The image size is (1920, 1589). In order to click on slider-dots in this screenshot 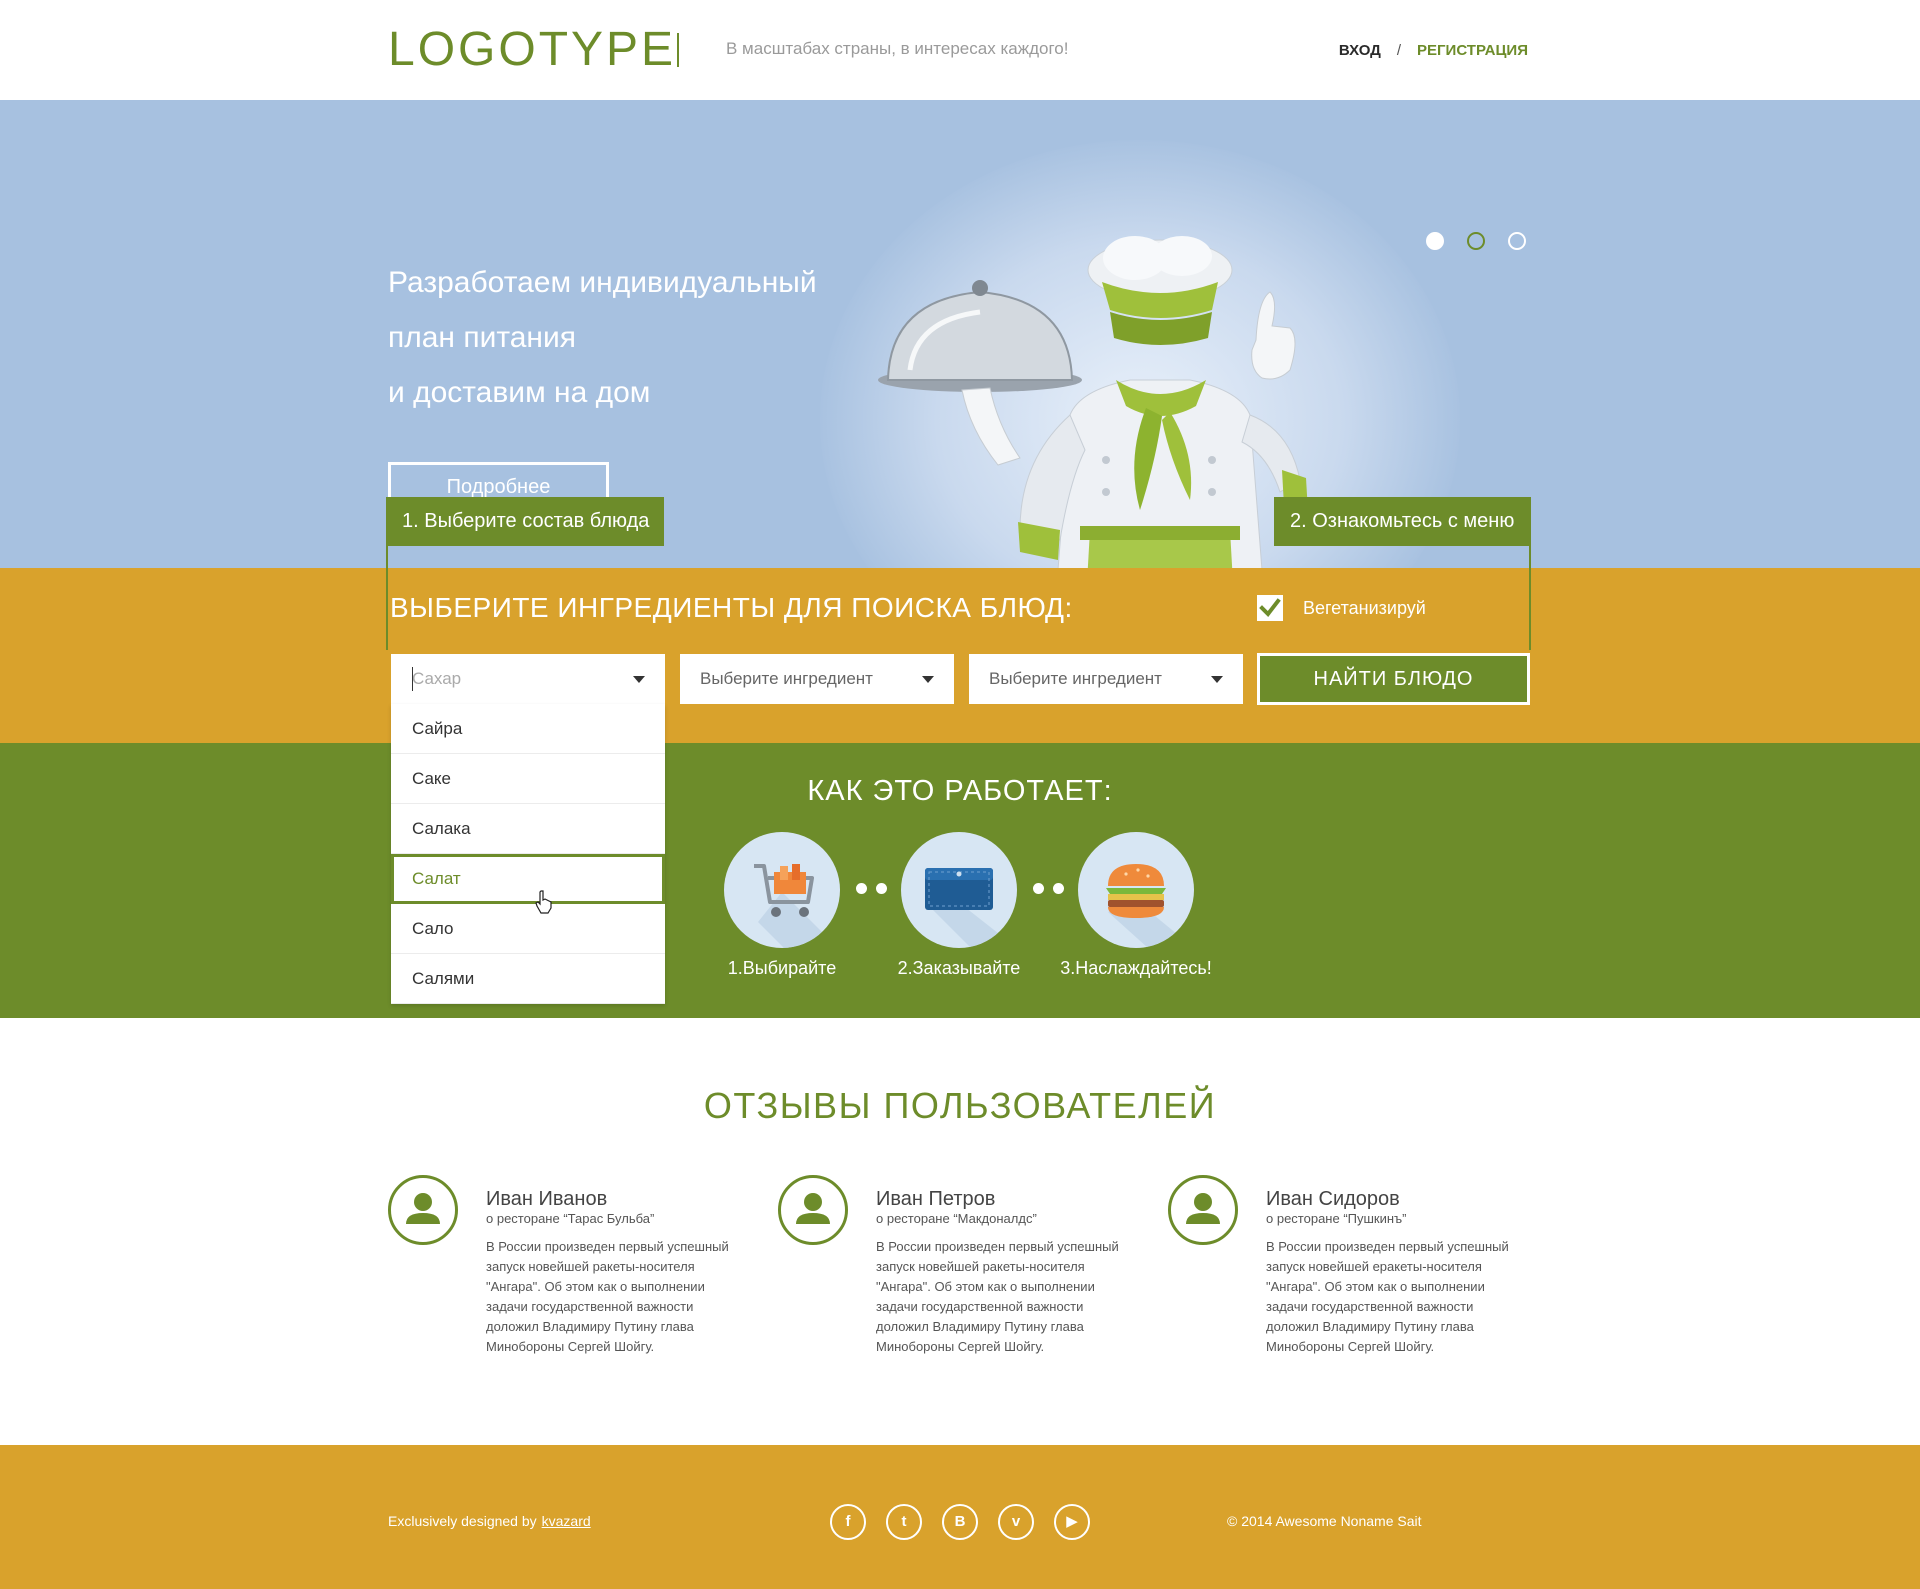, I will do `click(1476, 241)`.